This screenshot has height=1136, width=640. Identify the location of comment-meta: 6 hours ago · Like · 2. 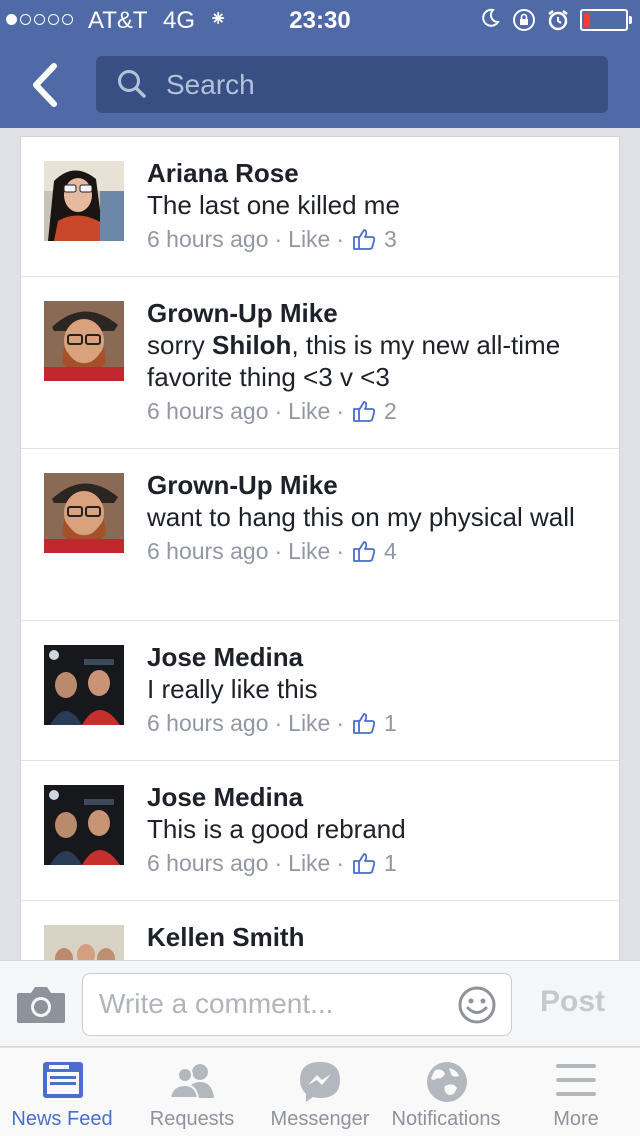
(377, 411).